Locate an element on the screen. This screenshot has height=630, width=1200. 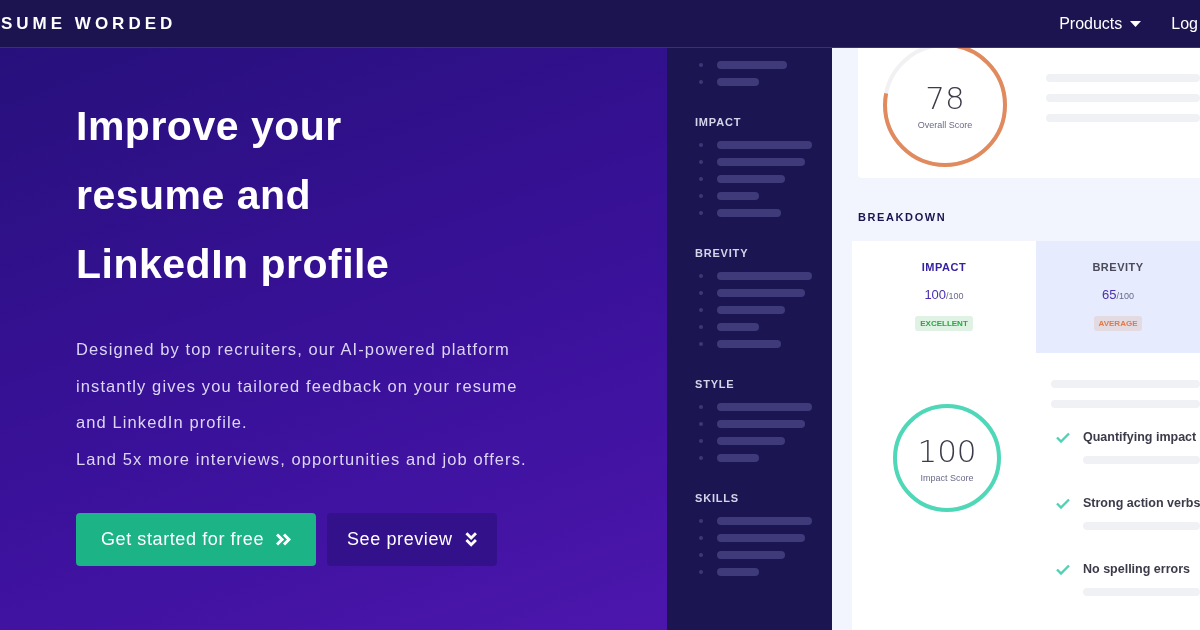
hero-paragraph: Designed by top recruiters, our AI-powered platform instantly gives you tailored feedback on your resume and LinkedIn profile. is located at coordinates (297, 386).